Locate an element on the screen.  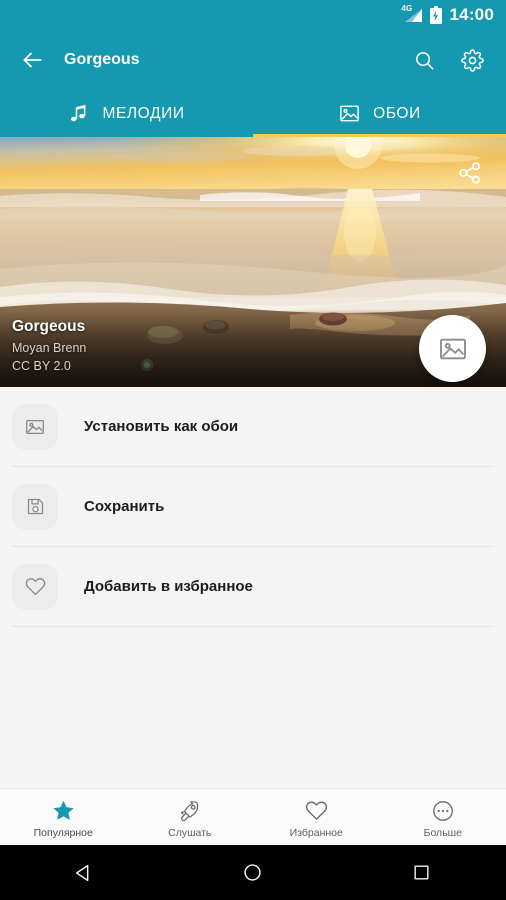
app-toolbar: Gorgeous is located at coordinates (253, 60).